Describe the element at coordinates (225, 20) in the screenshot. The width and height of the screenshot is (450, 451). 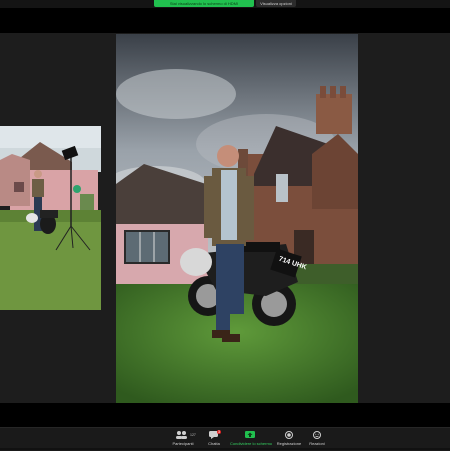
I see `top-letterbox` at that location.